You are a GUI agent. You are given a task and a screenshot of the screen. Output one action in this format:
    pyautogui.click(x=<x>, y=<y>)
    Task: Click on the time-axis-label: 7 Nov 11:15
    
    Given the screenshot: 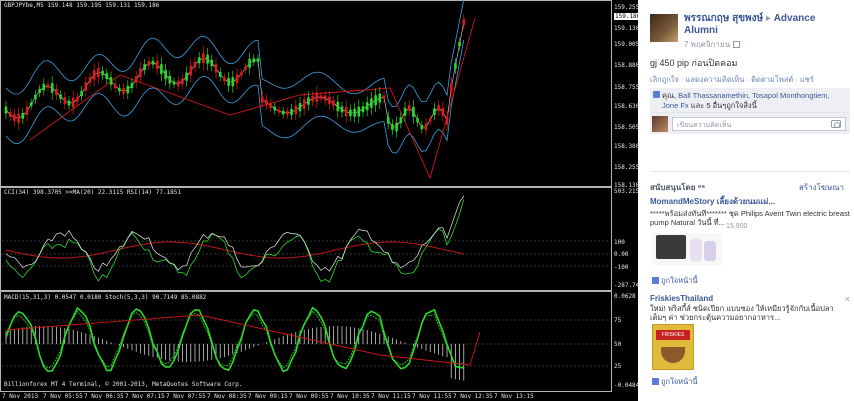 What is the action you would take?
    pyautogui.click(x=391, y=396)
    